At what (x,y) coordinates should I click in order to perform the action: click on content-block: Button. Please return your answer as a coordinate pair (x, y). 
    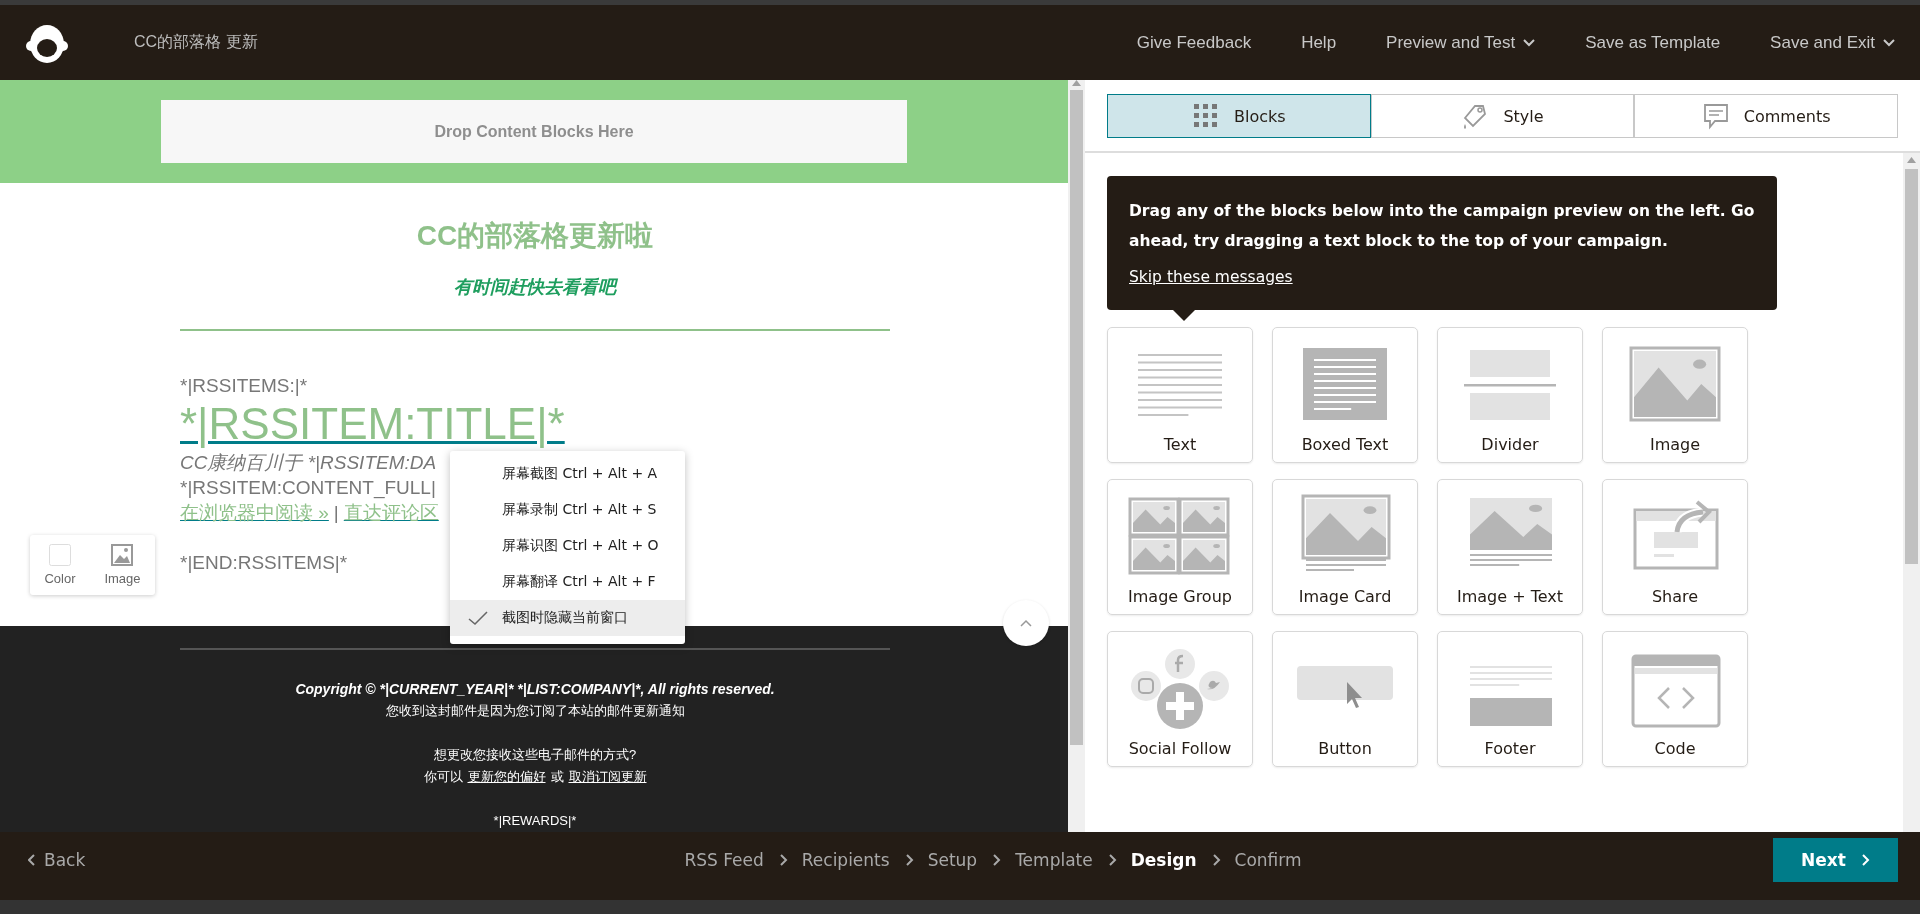
    Looking at the image, I should click on (1345, 699).